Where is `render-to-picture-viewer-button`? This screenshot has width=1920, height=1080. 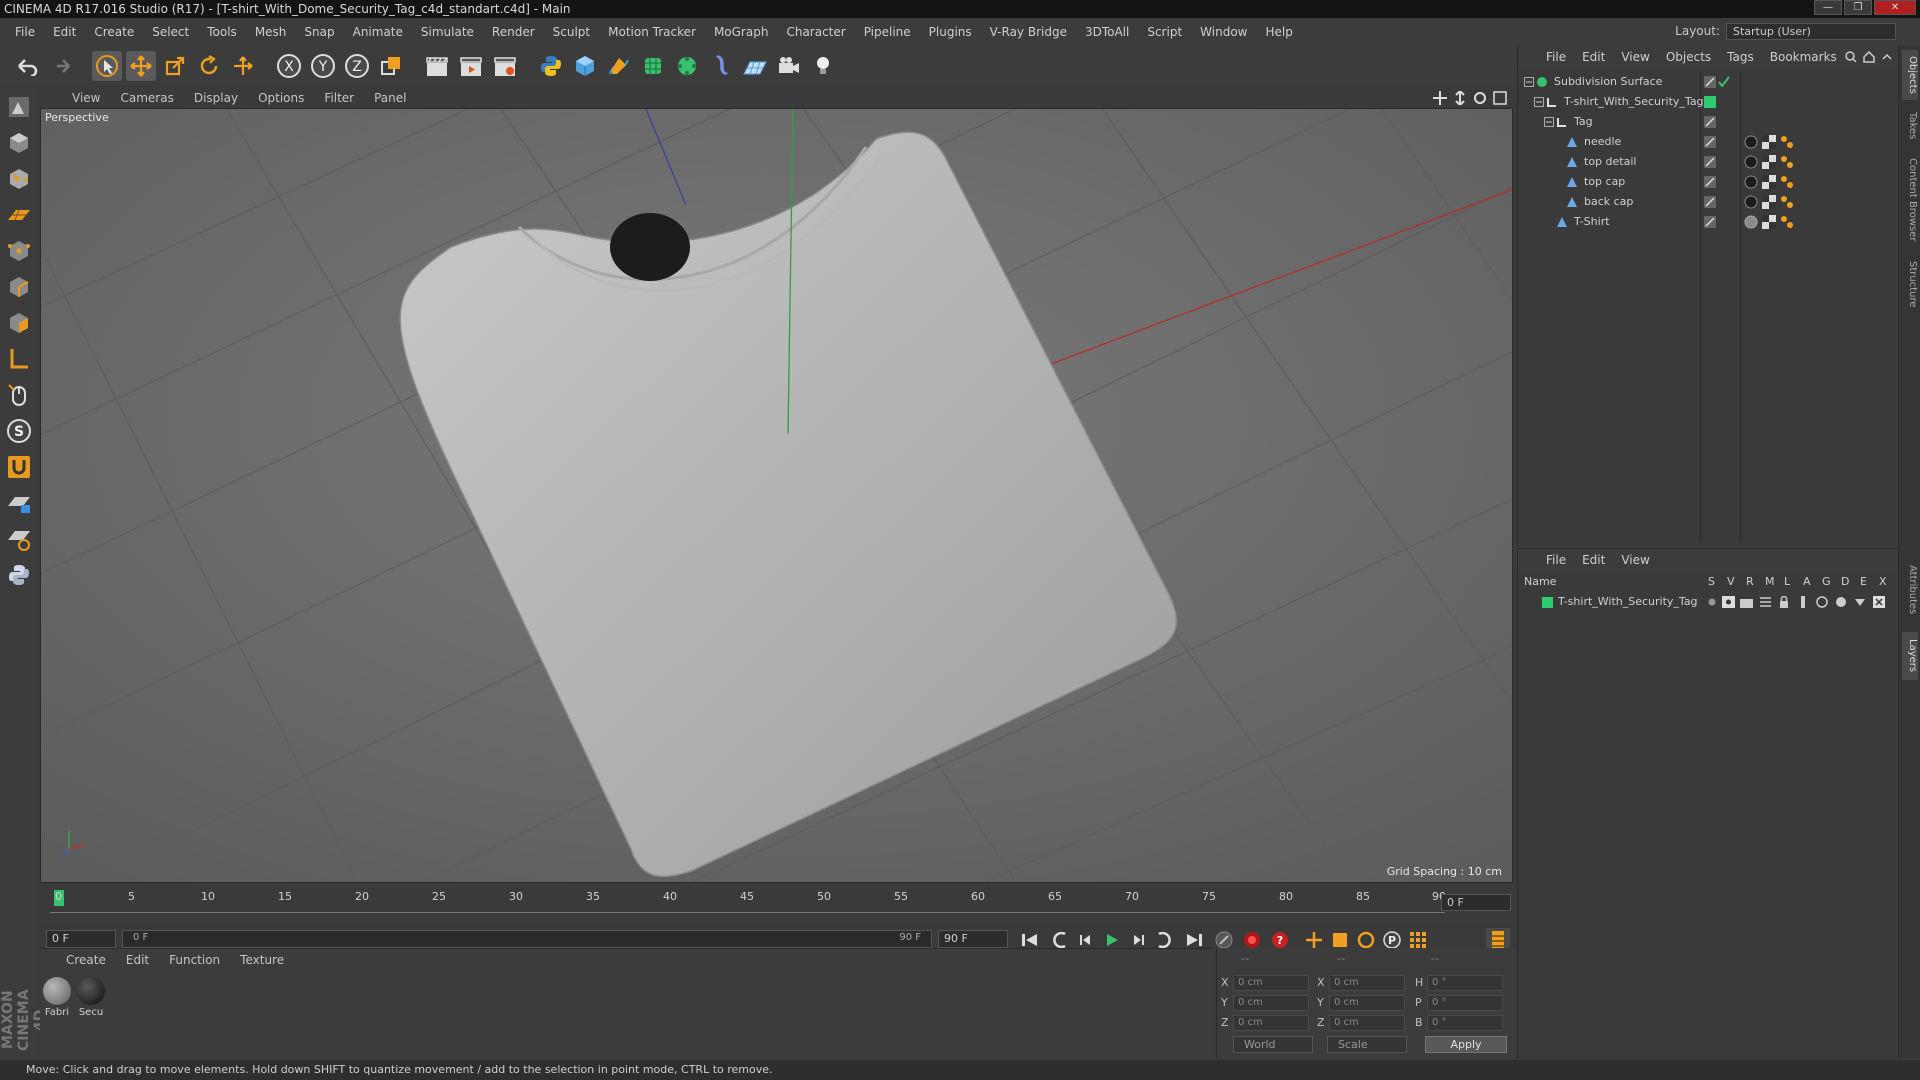
render-to-picture-viewer-button is located at coordinates (471, 66).